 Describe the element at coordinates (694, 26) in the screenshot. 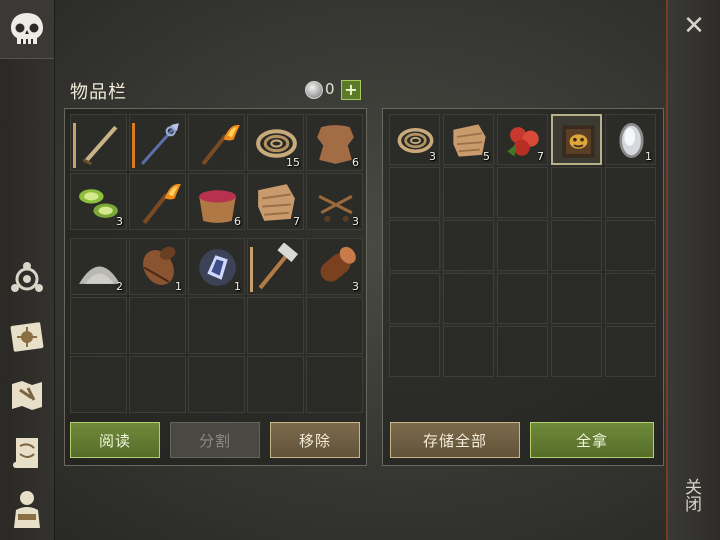

I see `close-icon: ✕` at that location.